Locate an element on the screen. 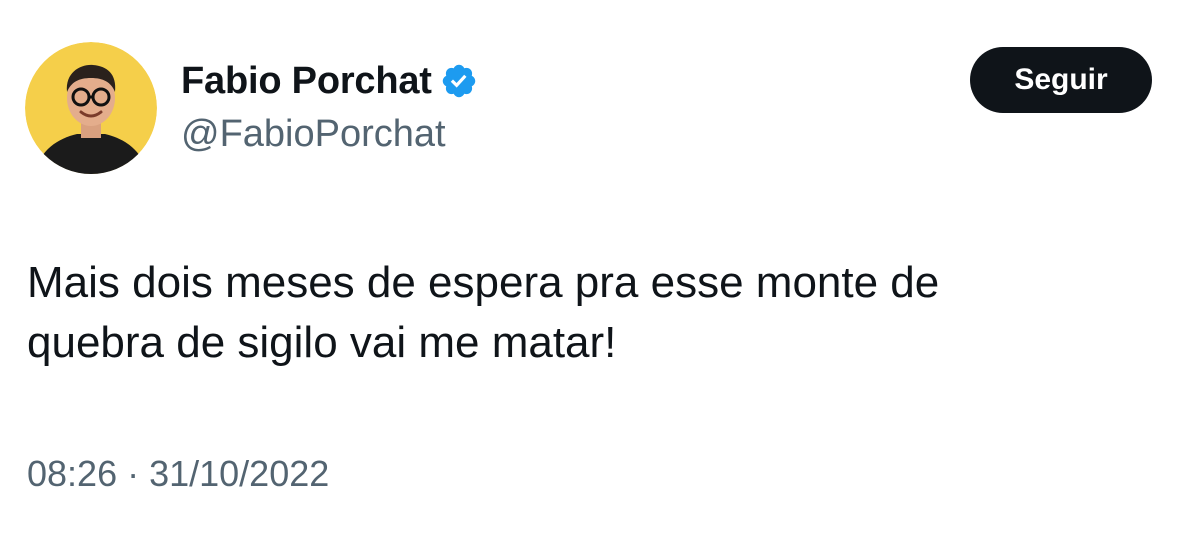  verified-badge-icon is located at coordinates (459, 81).